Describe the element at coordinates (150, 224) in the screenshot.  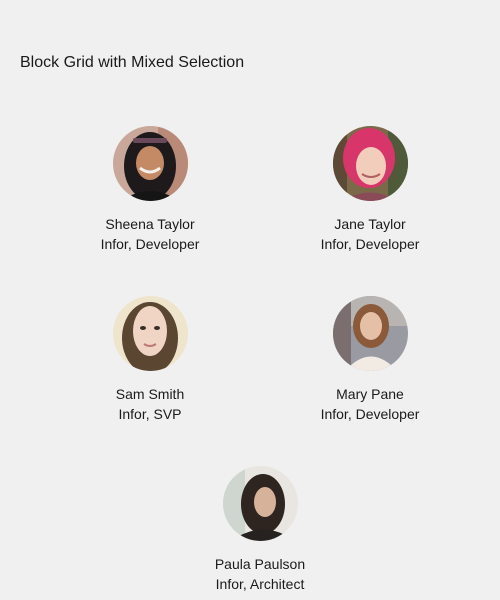
I see `block-name: Sheena Taylor` at that location.